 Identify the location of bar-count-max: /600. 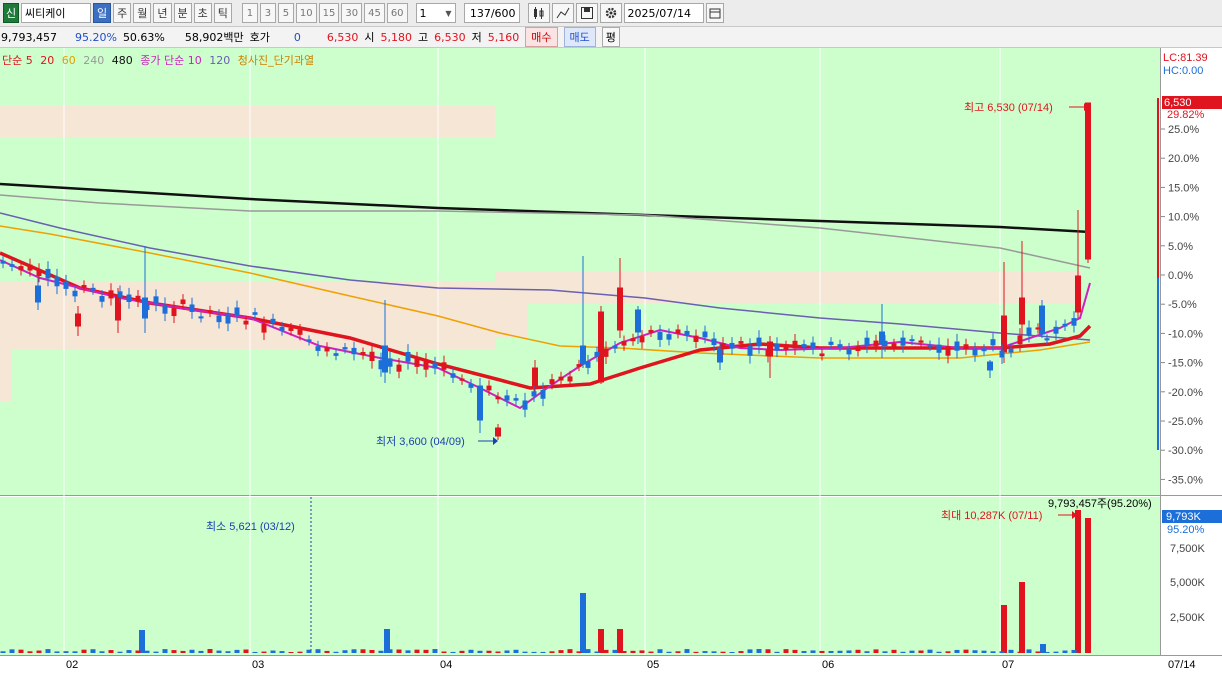
(503, 13).